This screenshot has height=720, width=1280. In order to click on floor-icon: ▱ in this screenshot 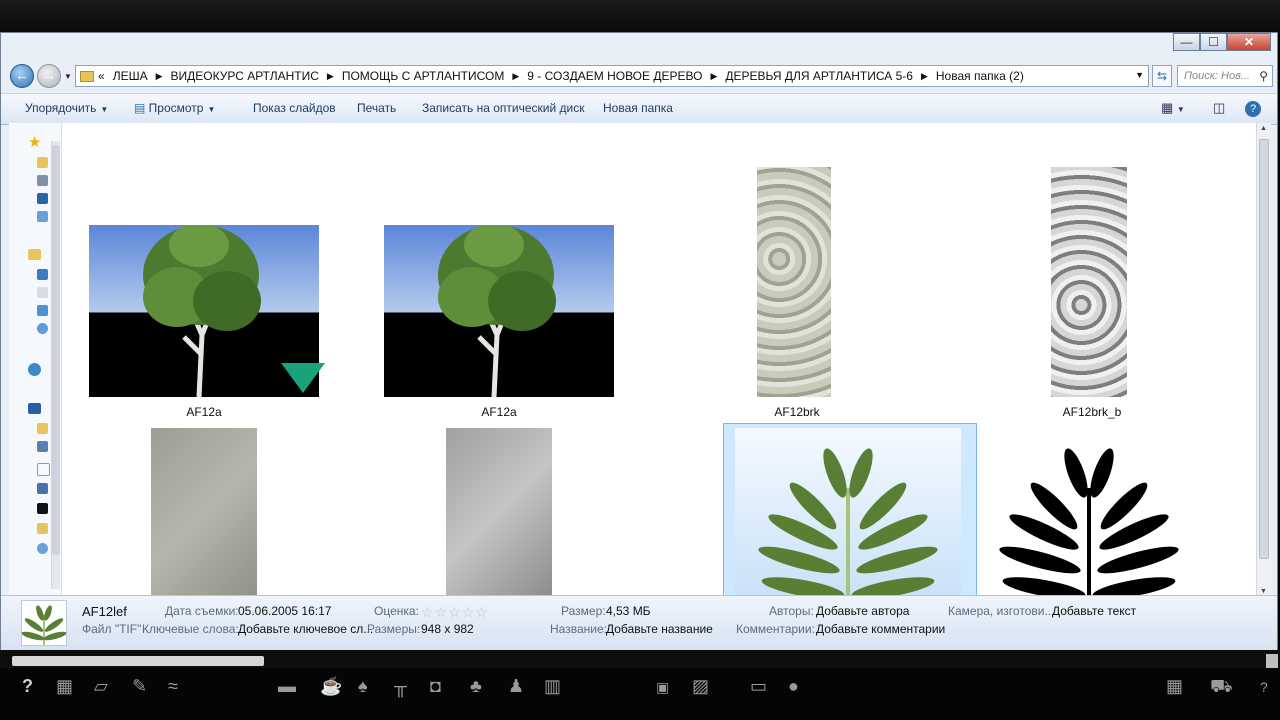, I will do `click(101, 686)`.